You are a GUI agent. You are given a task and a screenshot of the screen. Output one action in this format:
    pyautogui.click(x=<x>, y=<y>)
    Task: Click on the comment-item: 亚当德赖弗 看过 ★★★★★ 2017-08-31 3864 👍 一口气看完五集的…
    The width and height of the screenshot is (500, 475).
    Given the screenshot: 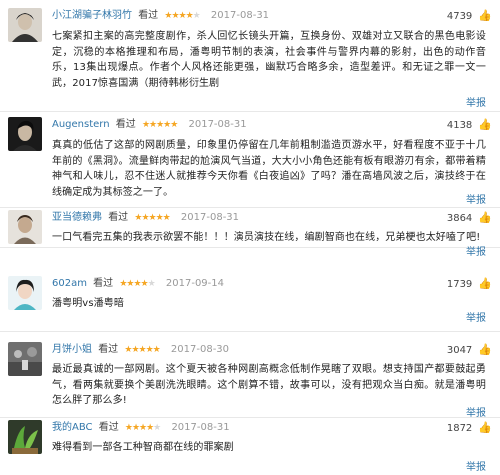 What is the action you would take?
    pyautogui.click(x=250, y=234)
    